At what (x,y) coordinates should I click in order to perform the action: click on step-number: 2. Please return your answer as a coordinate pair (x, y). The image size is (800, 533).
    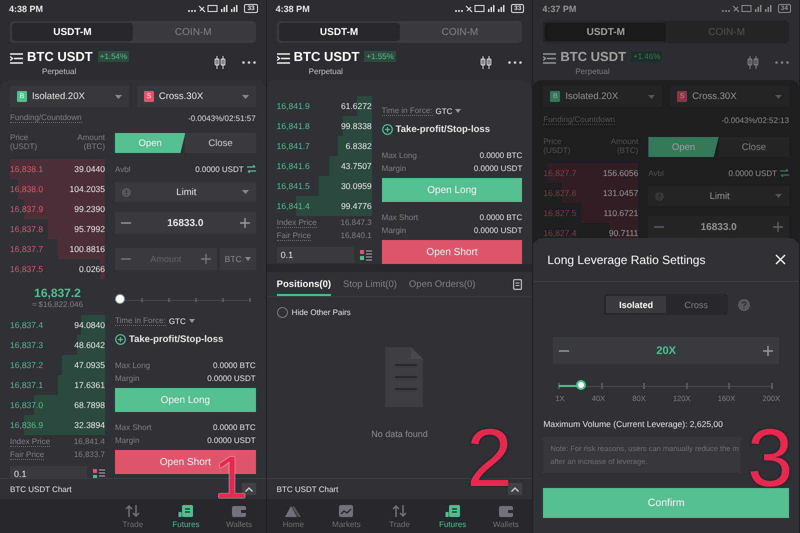
    Looking at the image, I should click on (489, 459).